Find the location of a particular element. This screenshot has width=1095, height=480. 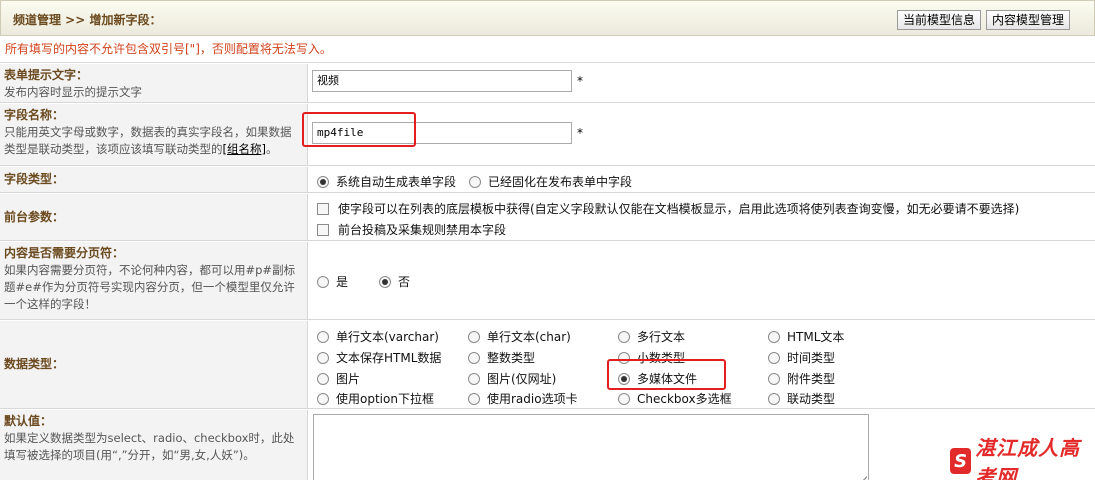

form-tip-label: 表单提示文字： 发布内容时显示的提示文字 is located at coordinates (154, 83).